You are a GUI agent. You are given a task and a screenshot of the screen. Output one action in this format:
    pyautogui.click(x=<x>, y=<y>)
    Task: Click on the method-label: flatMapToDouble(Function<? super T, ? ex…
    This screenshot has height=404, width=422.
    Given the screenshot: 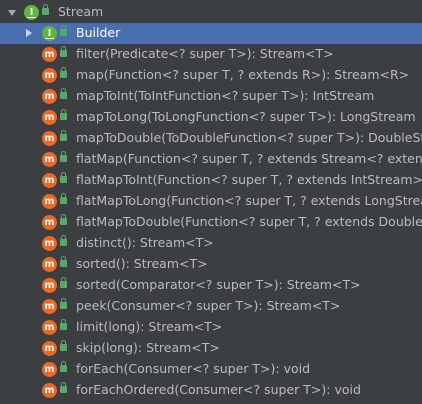 What is the action you would take?
    pyautogui.click(x=249, y=221)
    